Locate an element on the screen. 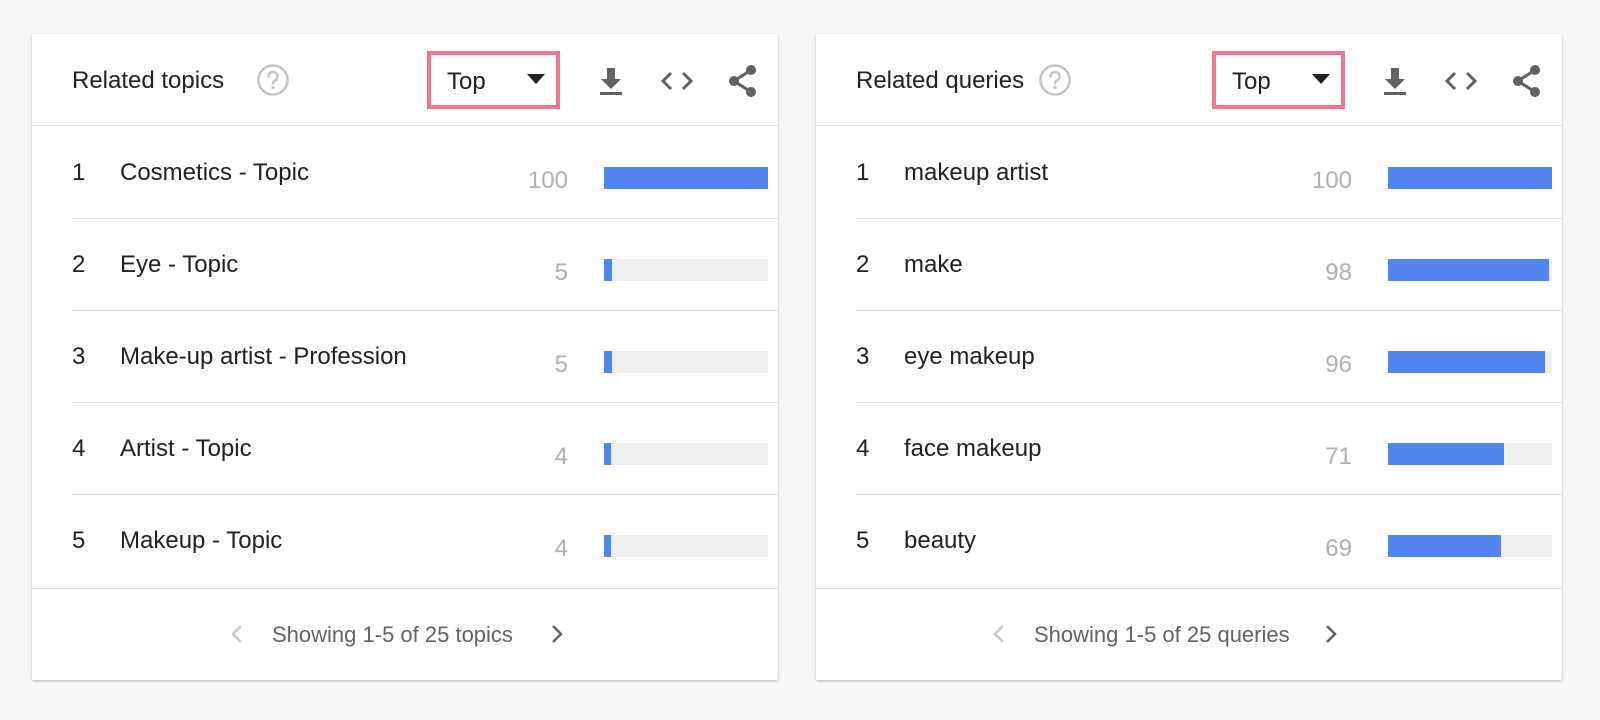  pagination: Showing 1-5 of 25 topics is located at coordinates (405, 634).